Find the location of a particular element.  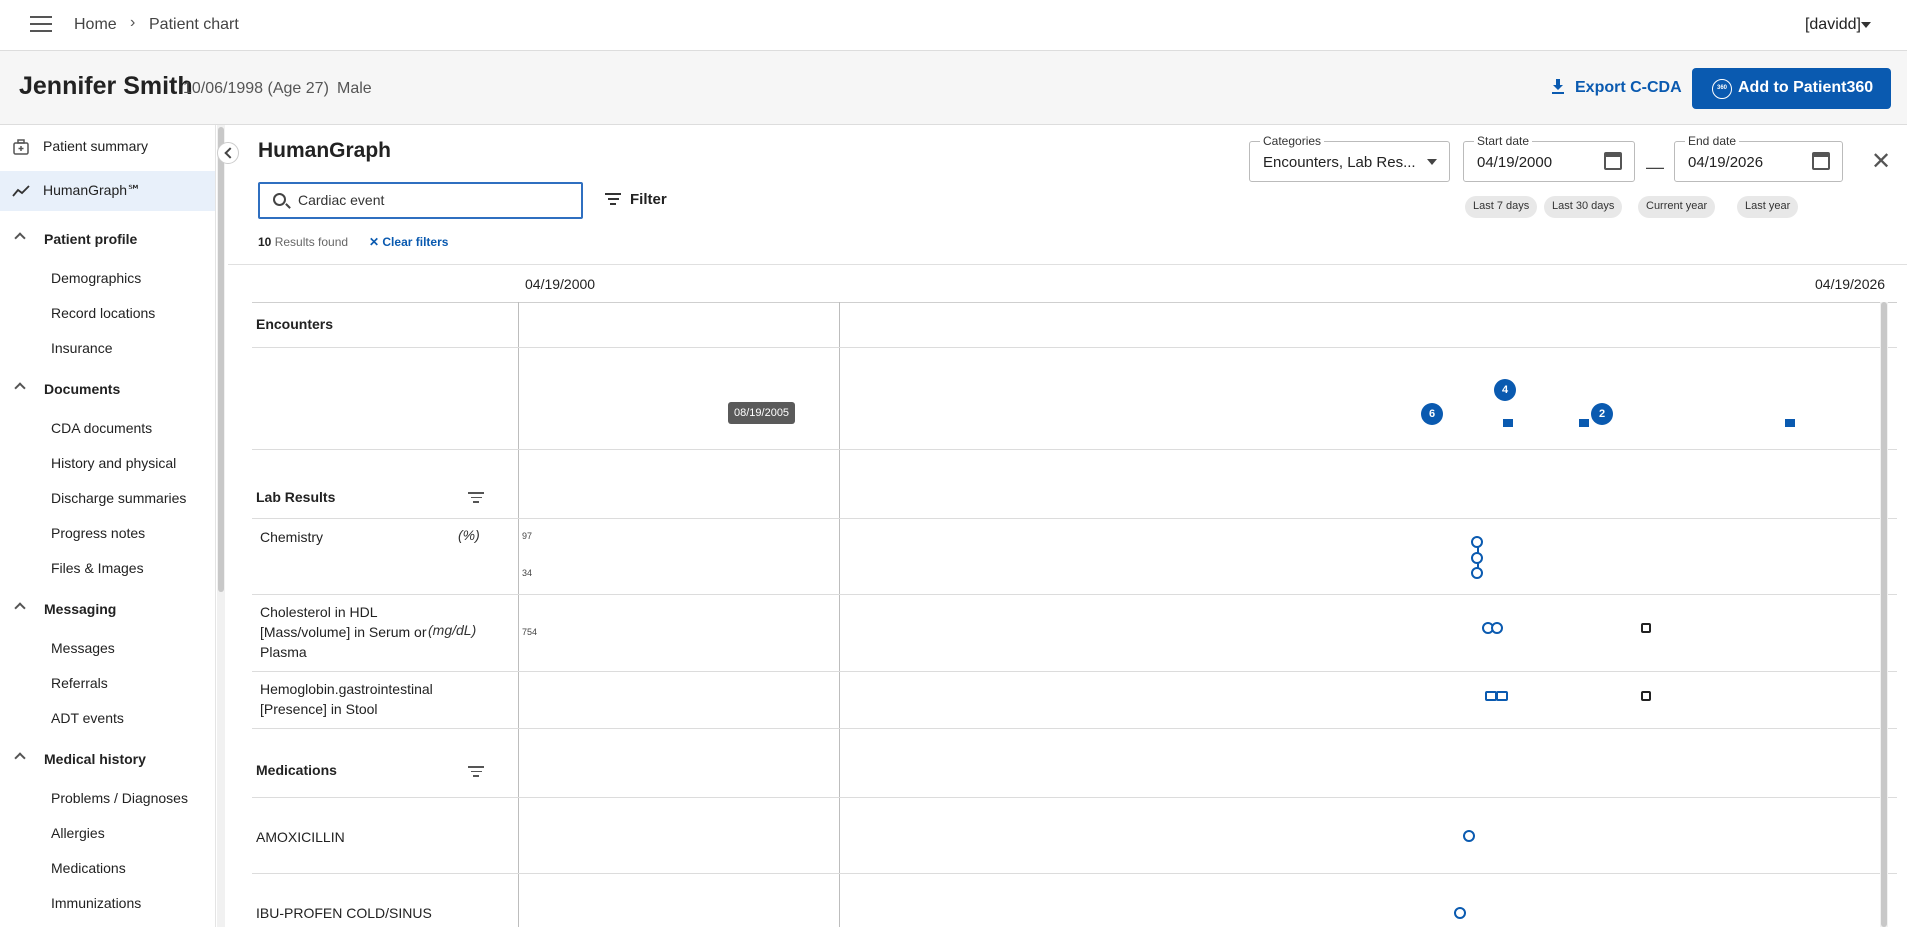

sidebar-item-humangraph: HumanGraph℠ is located at coordinates (107, 191).